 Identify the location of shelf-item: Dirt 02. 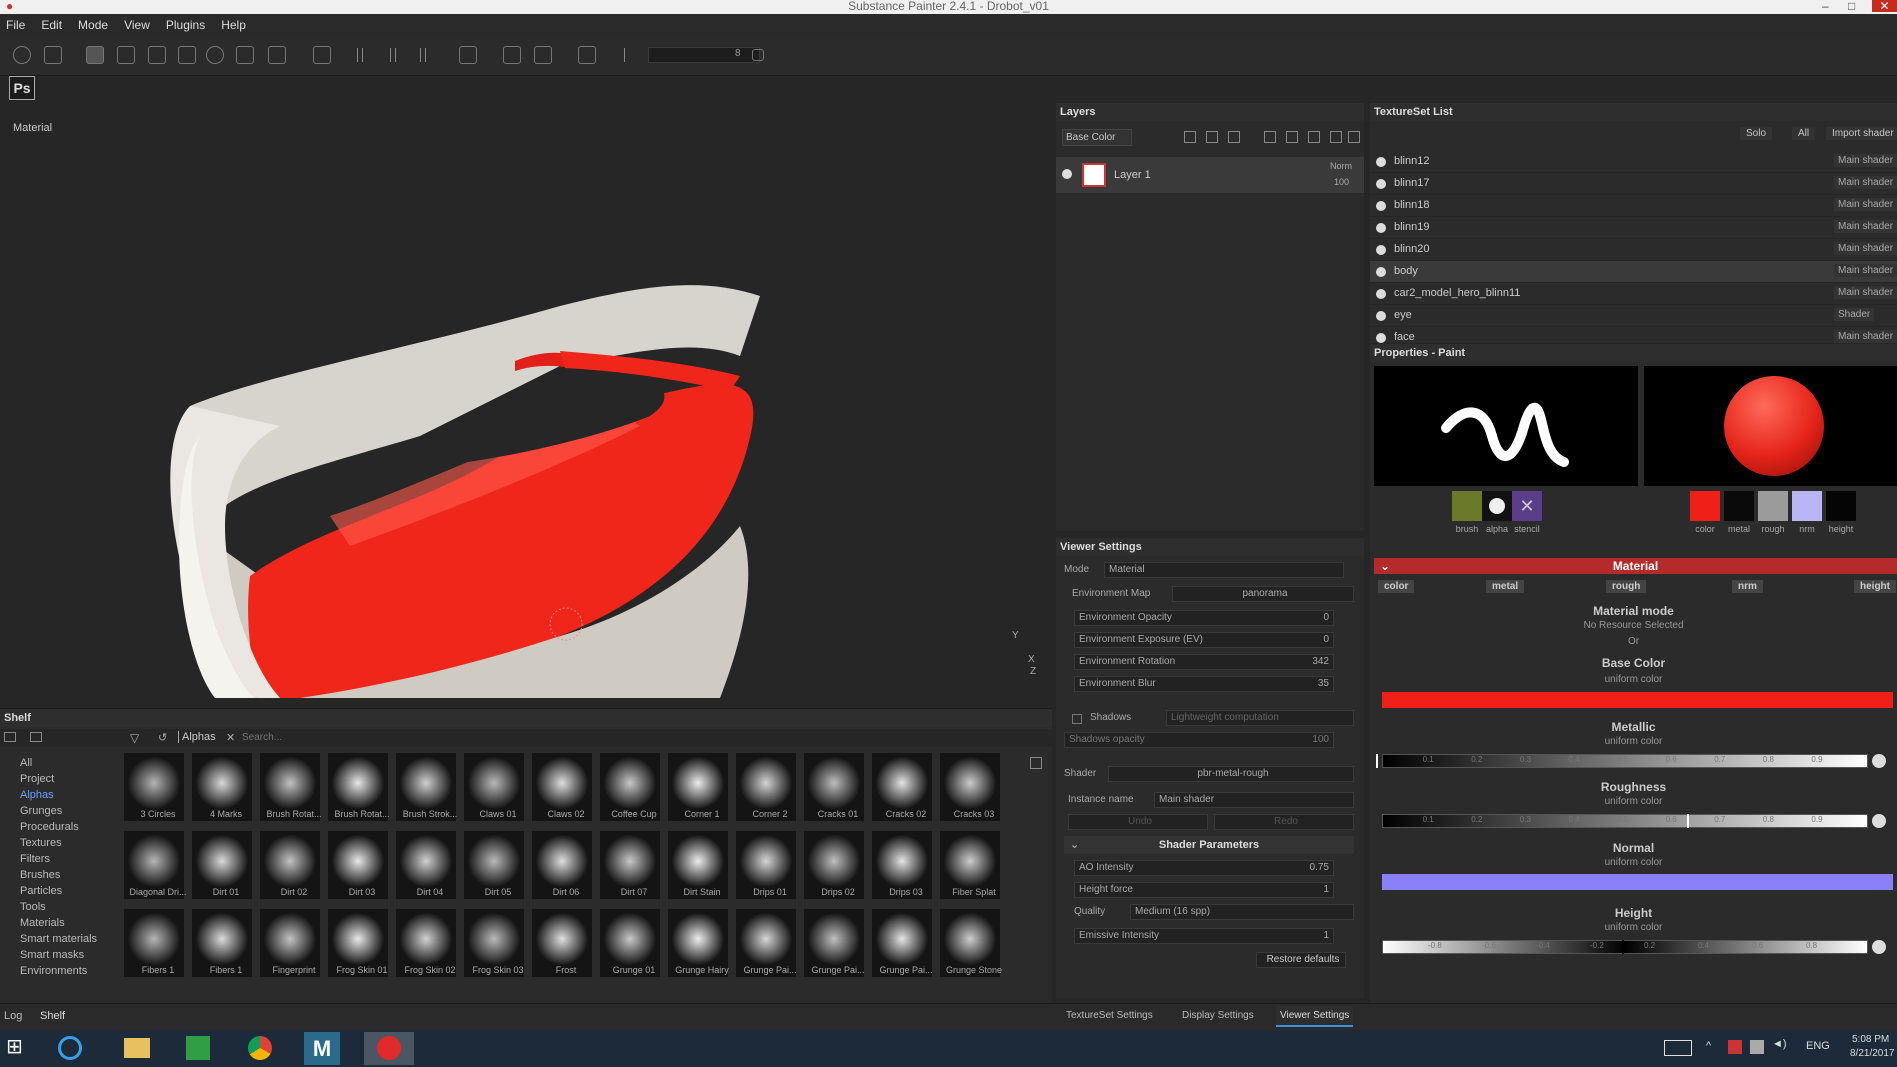
(290, 865).